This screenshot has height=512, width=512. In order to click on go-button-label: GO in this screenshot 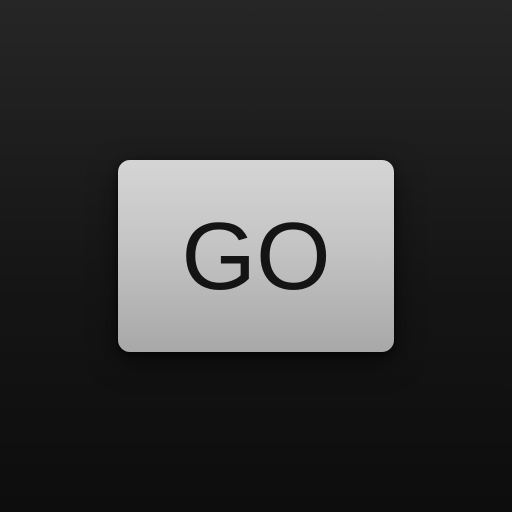, I will do `click(256, 256)`.